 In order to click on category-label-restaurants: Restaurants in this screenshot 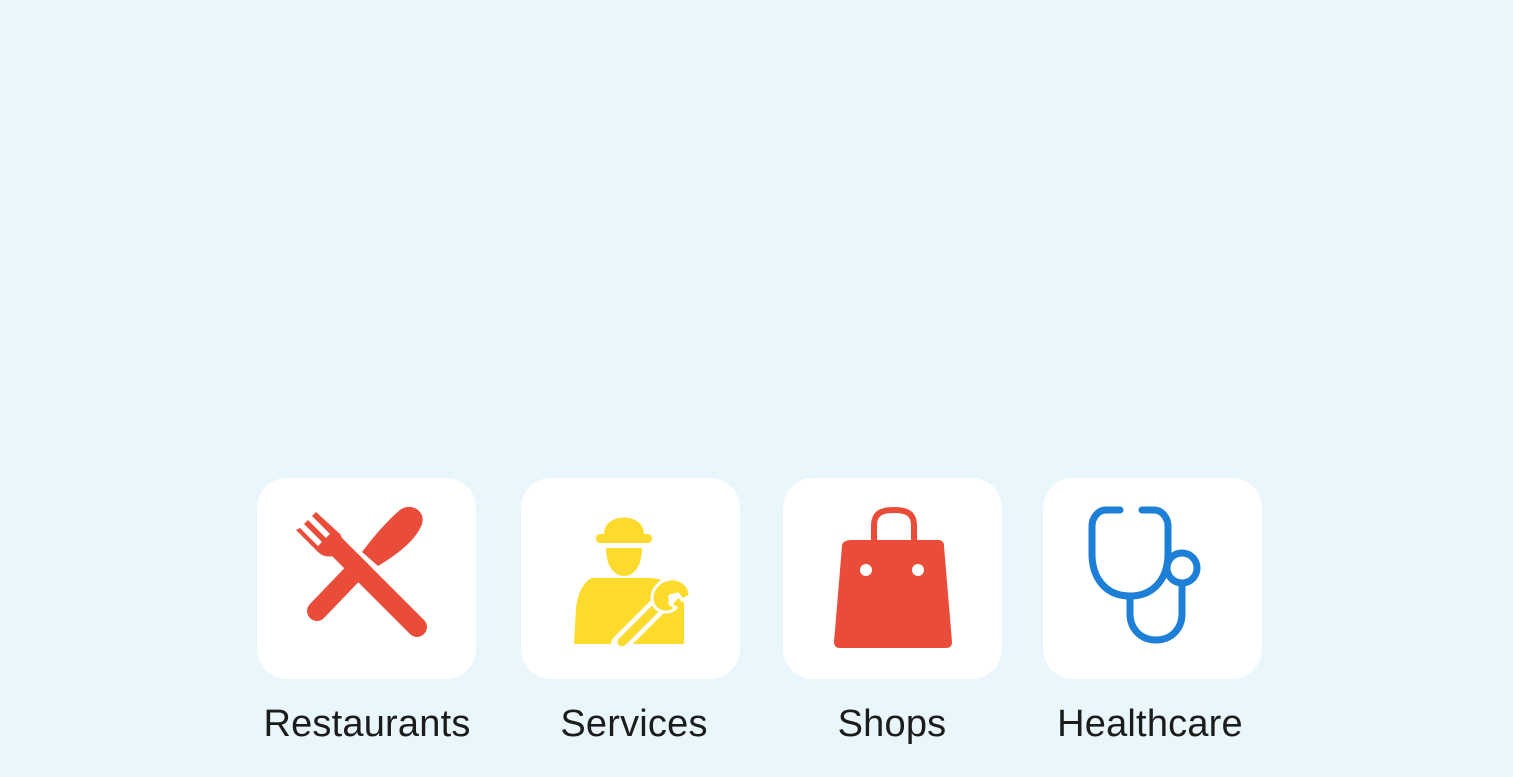, I will do `click(367, 724)`.